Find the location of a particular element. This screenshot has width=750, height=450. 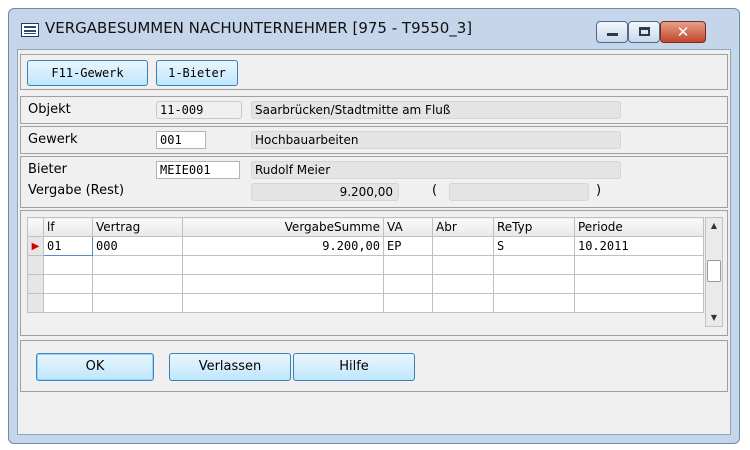

close-icon: ✕ is located at coordinates (683, 32).